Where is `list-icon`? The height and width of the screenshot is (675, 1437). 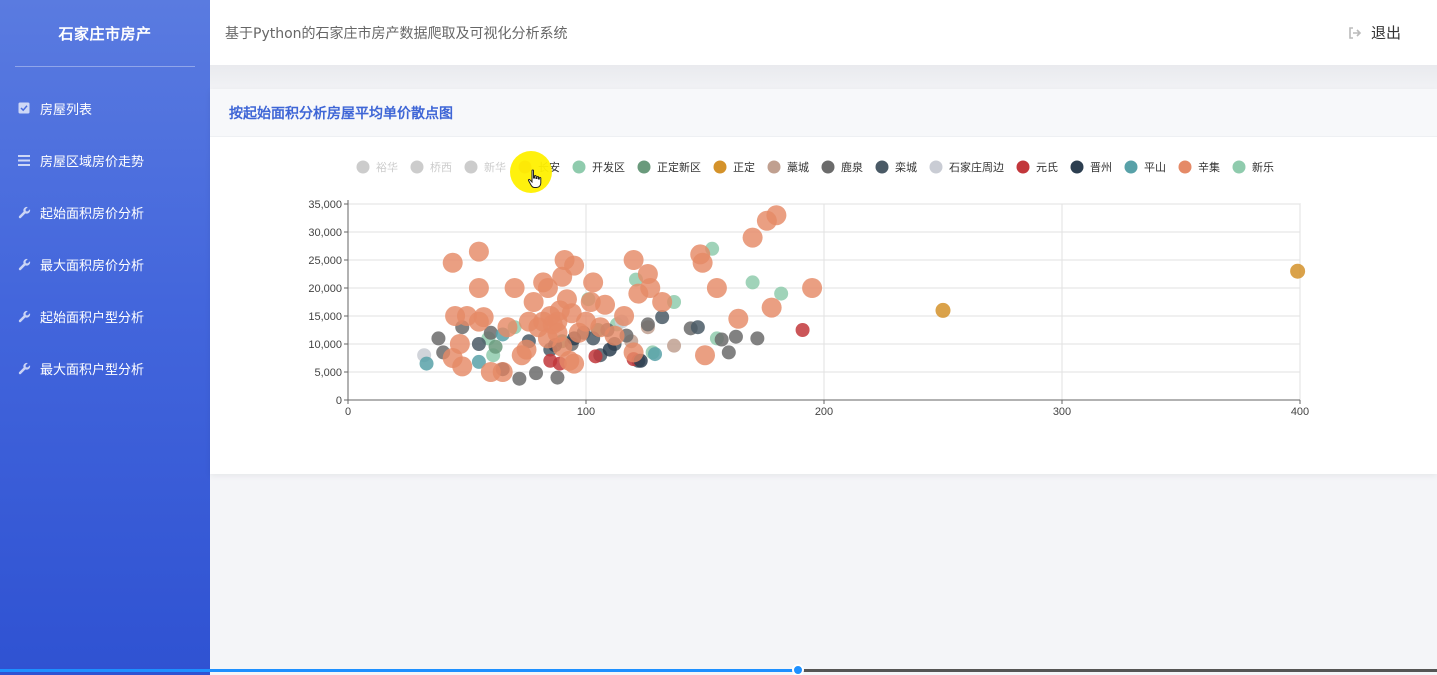 list-icon is located at coordinates (24, 160).